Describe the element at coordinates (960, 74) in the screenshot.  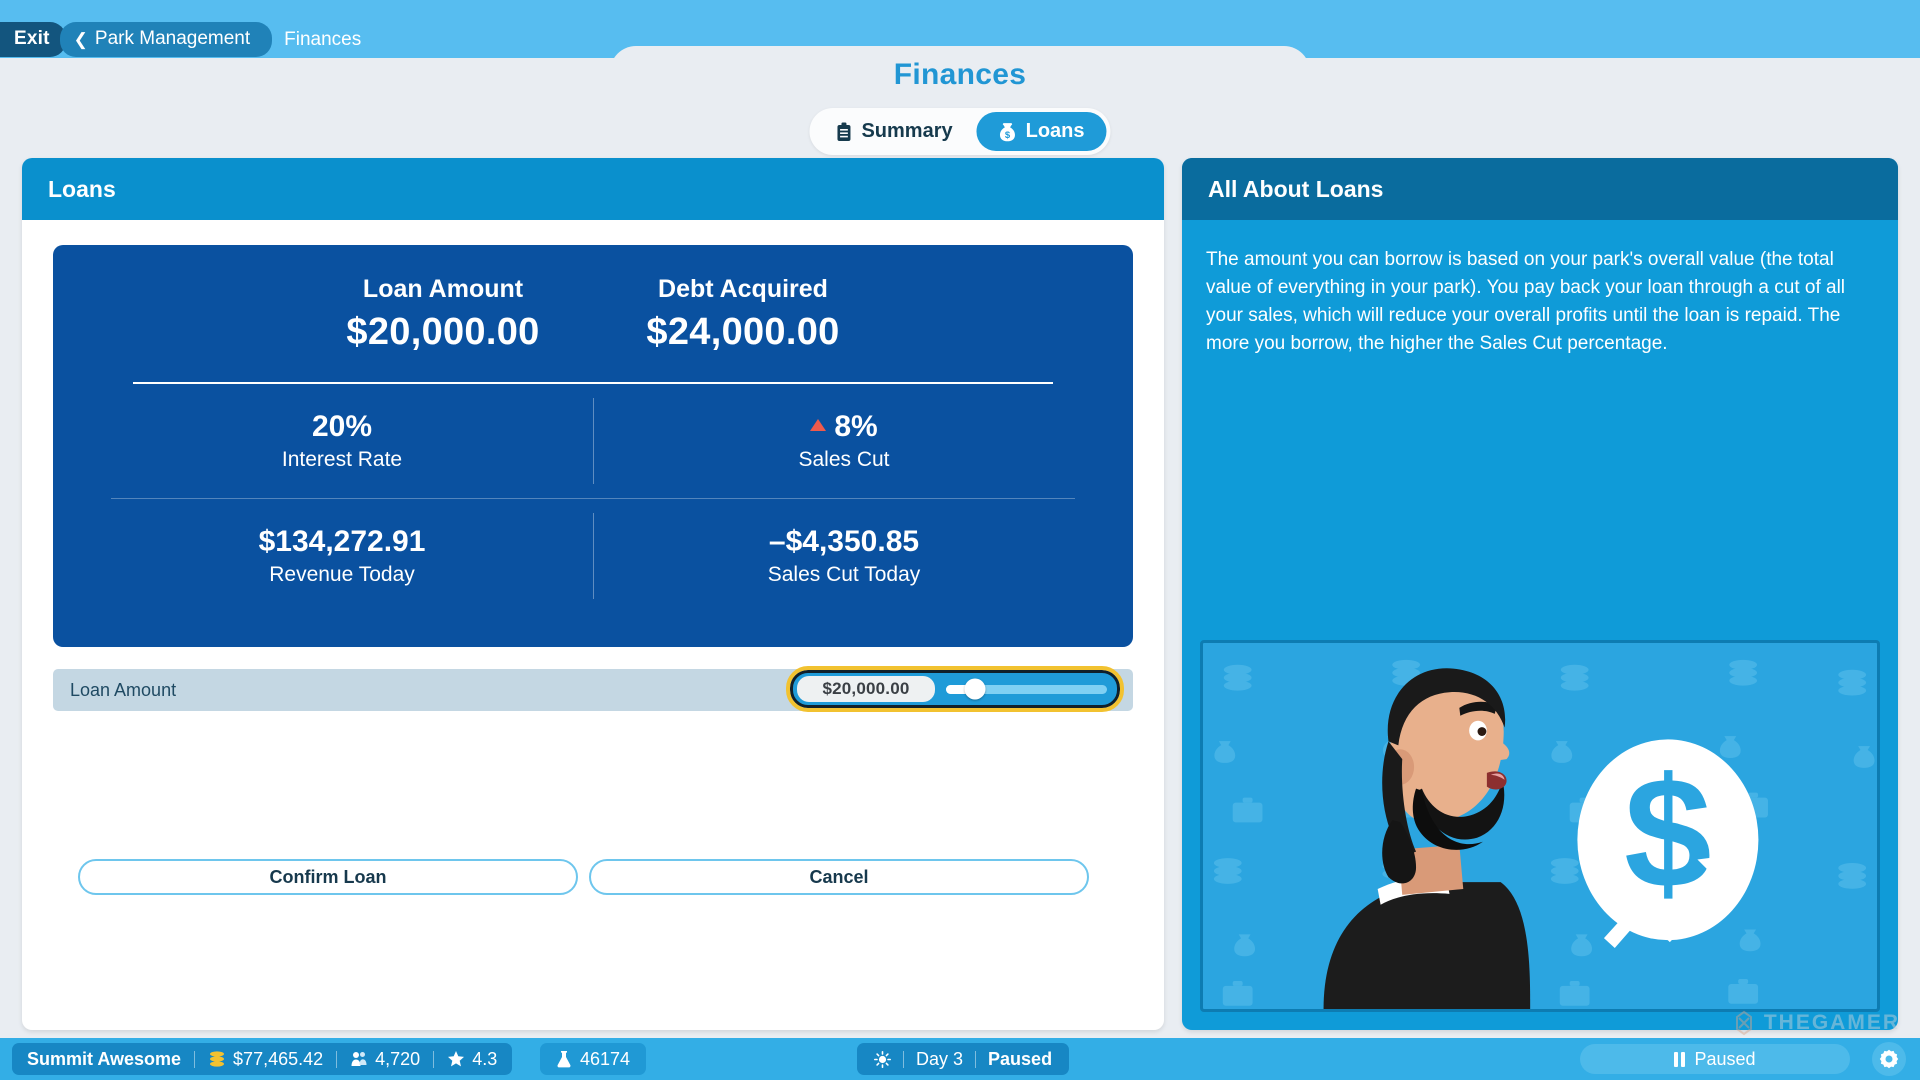
I see `page-title: Finances` at that location.